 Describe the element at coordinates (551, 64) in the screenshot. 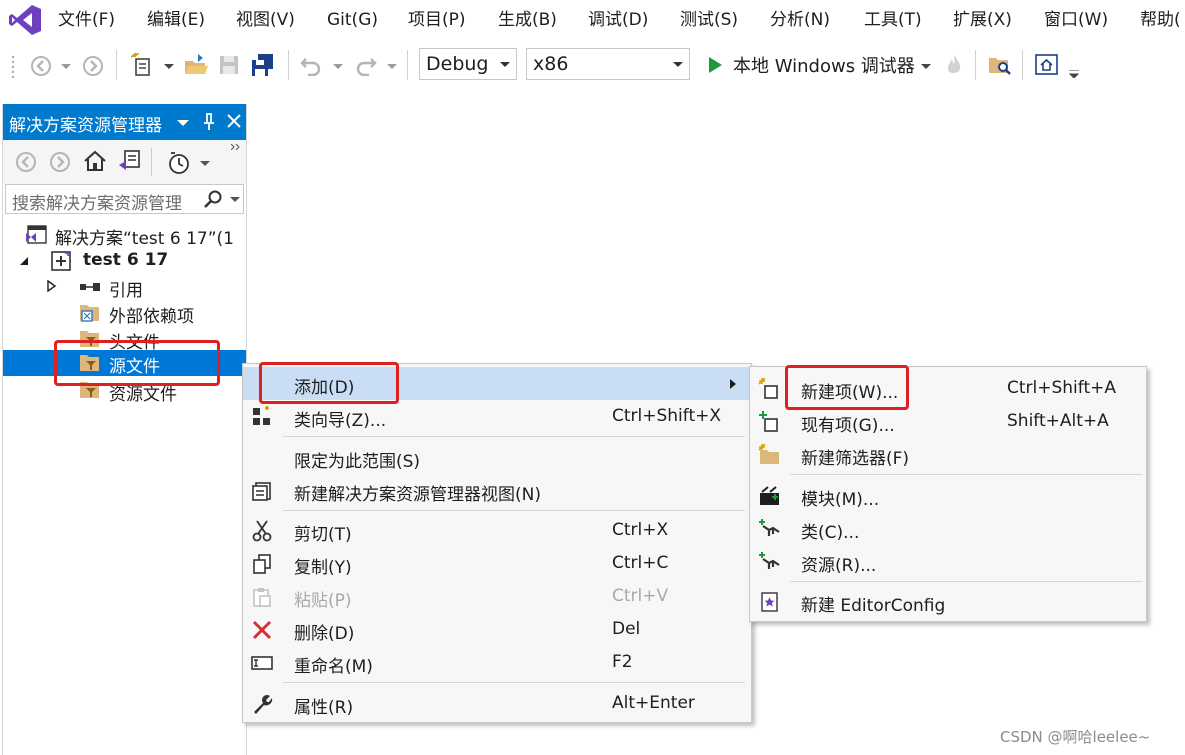

I see `platform-value: x86` at that location.